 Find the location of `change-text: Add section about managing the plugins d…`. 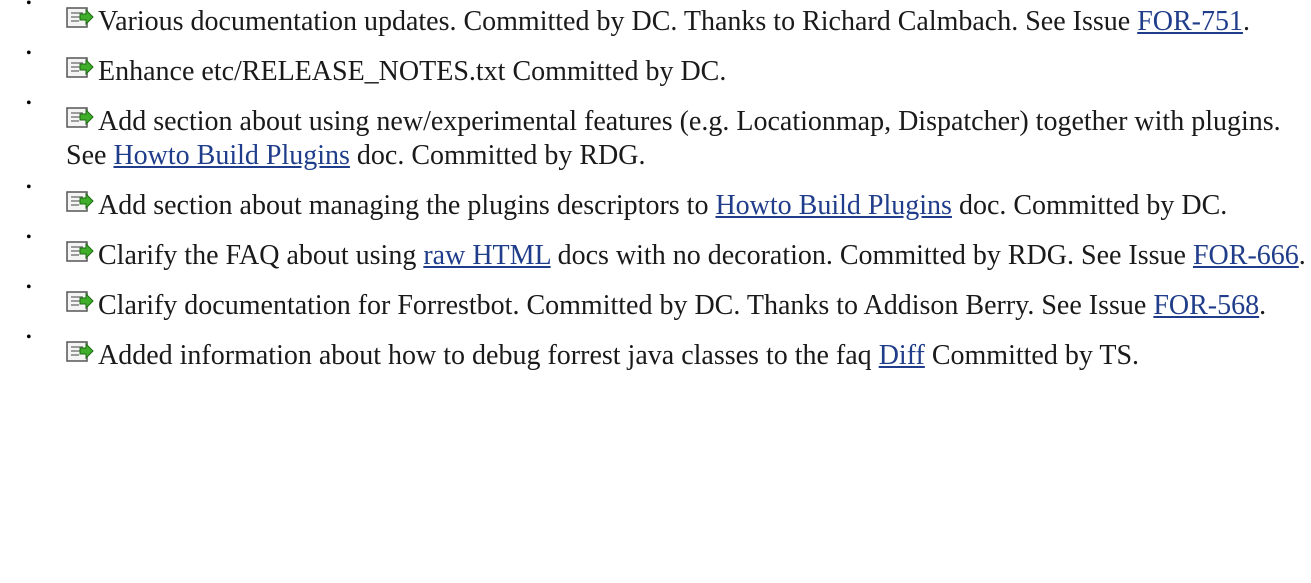

change-text: Add section about managing the plugins d… is located at coordinates (407, 205).